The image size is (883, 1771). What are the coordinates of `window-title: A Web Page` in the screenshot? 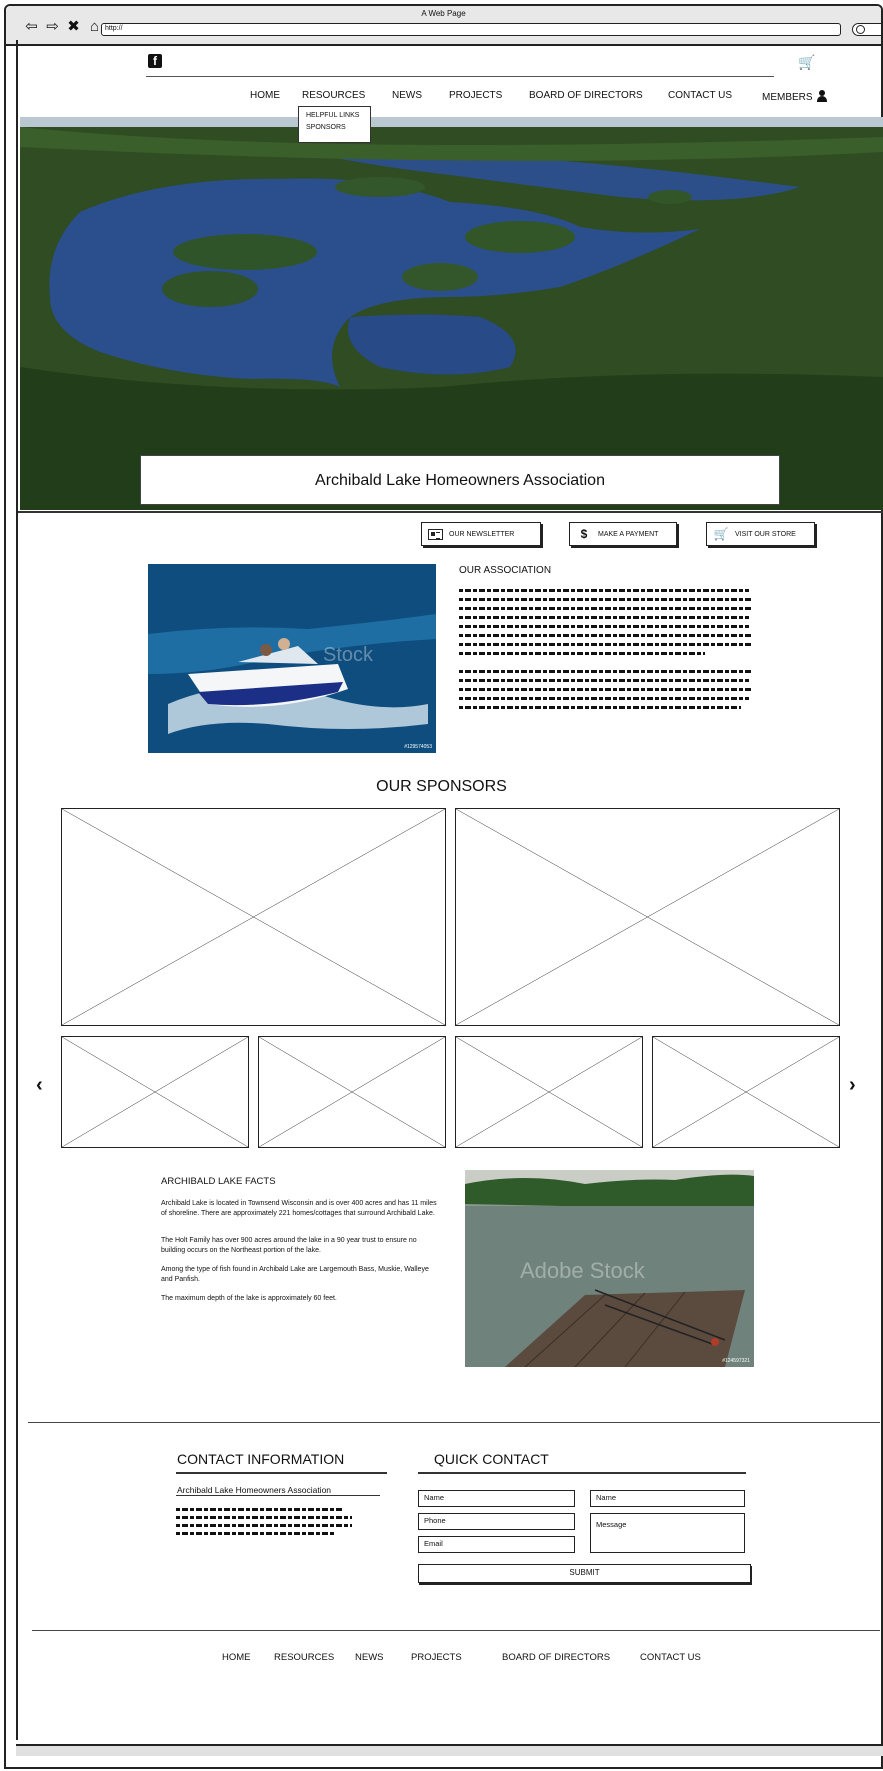 It's located at (443, 13).